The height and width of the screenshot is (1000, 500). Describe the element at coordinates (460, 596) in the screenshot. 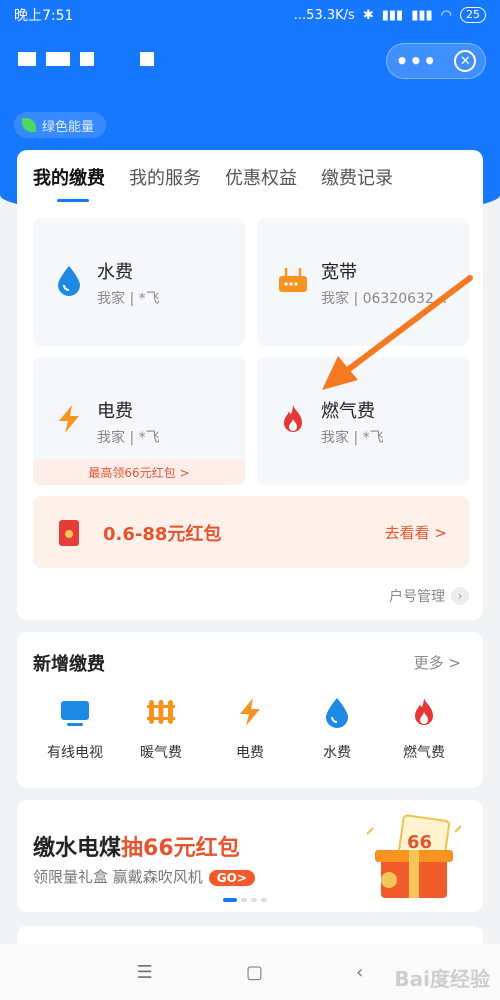

I see `chevron-right-icon: ›` at that location.